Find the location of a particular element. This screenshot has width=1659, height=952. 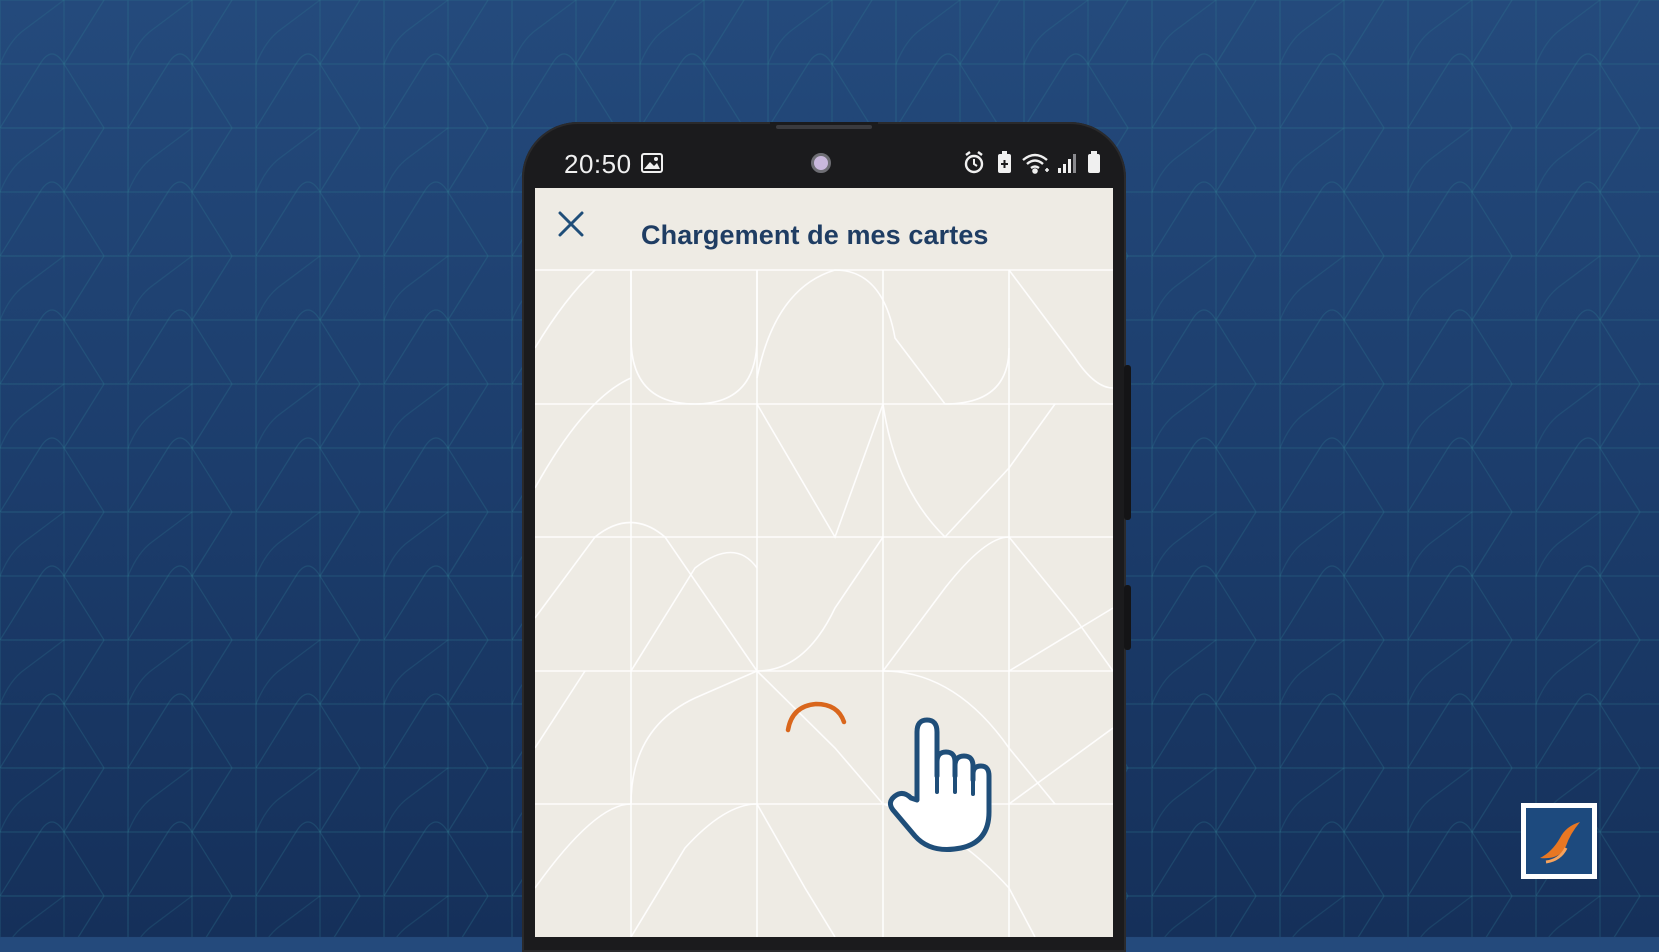

page-title: Chargement de mes cartes is located at coordinates (815, 235).